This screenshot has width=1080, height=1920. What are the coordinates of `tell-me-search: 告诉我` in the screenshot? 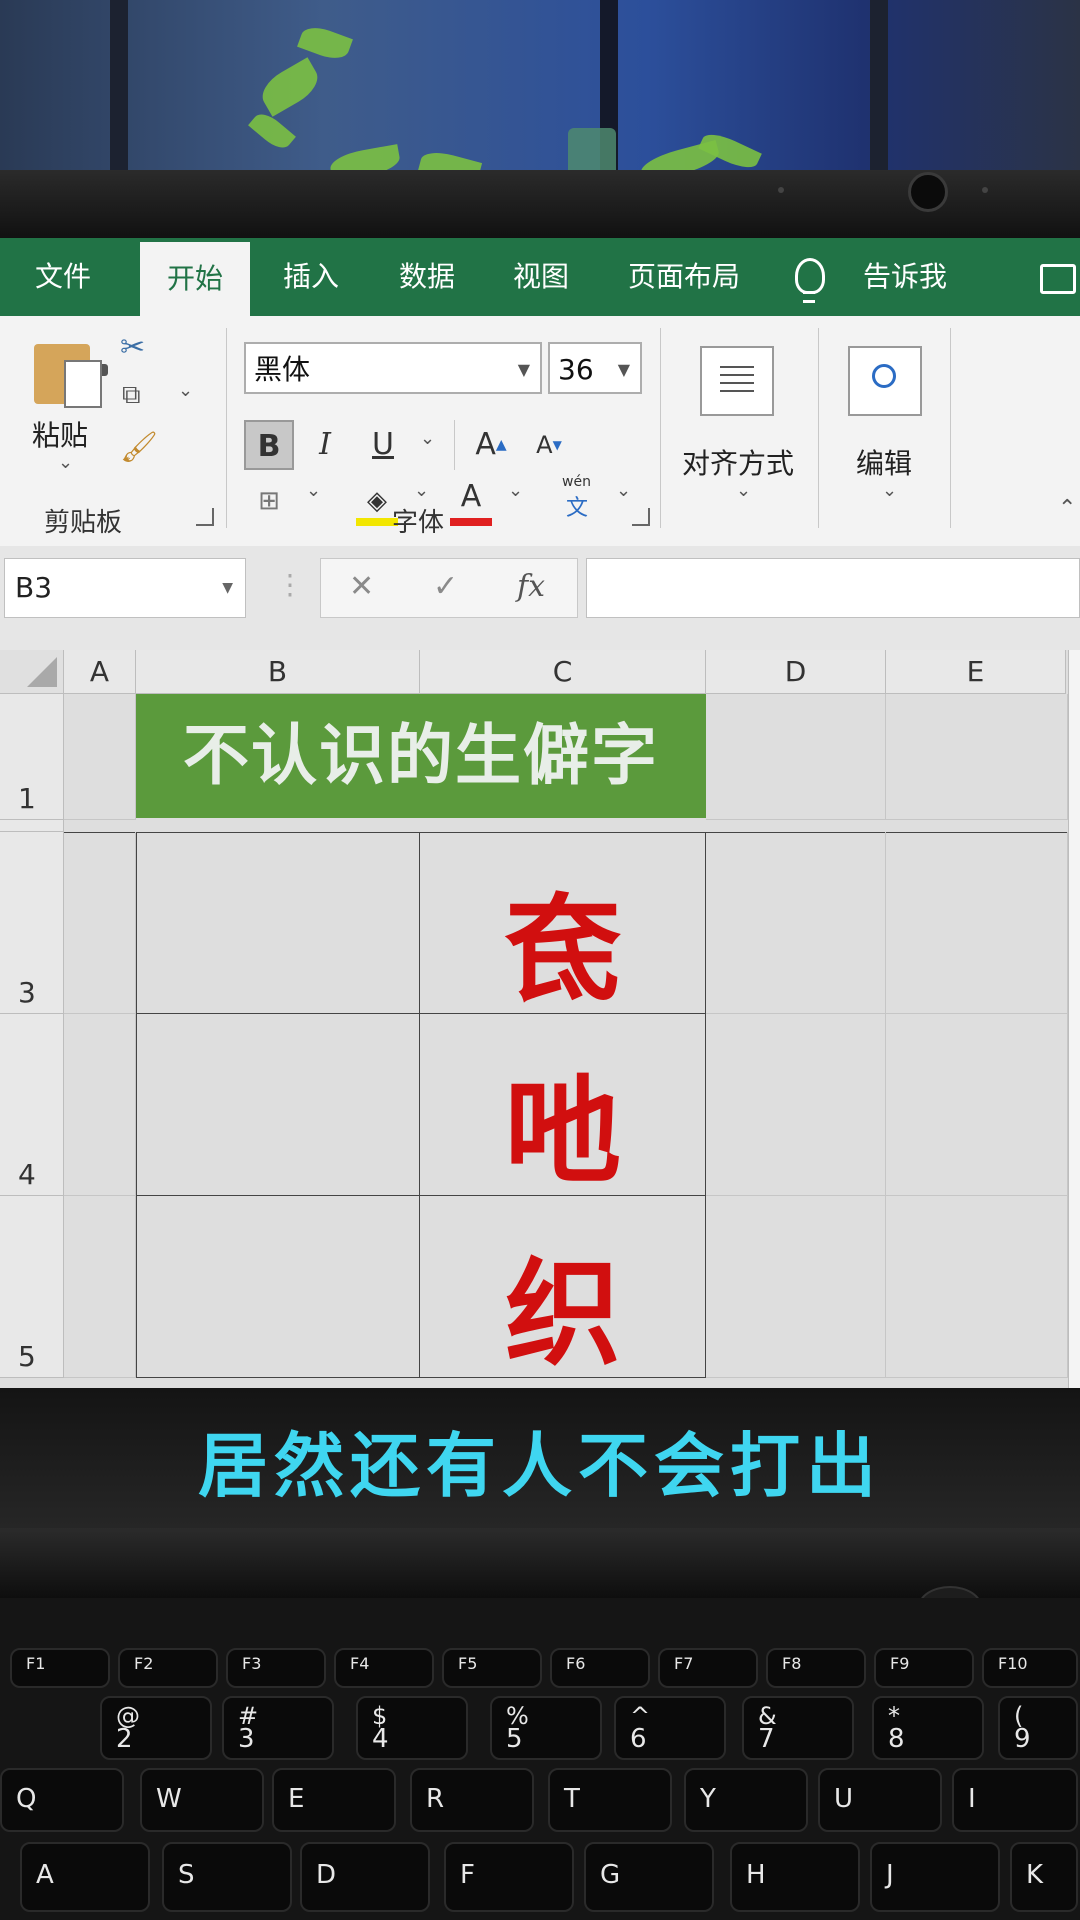 It's located at (905, 277).